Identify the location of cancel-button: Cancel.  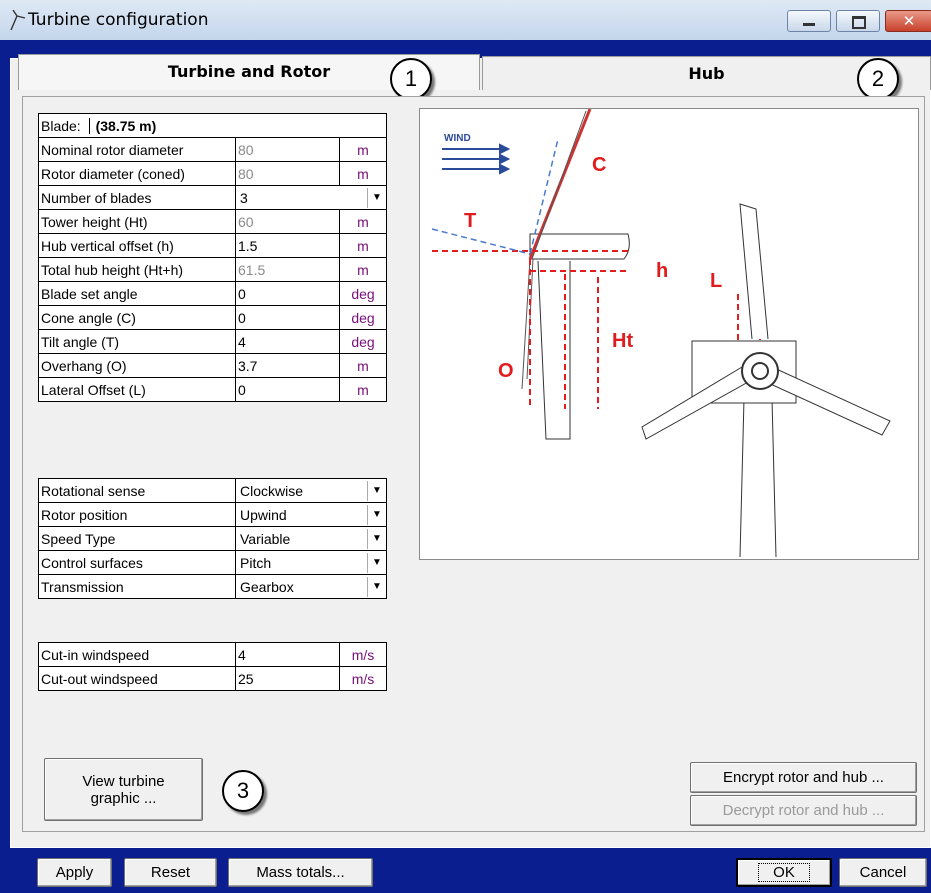
(883, 872).